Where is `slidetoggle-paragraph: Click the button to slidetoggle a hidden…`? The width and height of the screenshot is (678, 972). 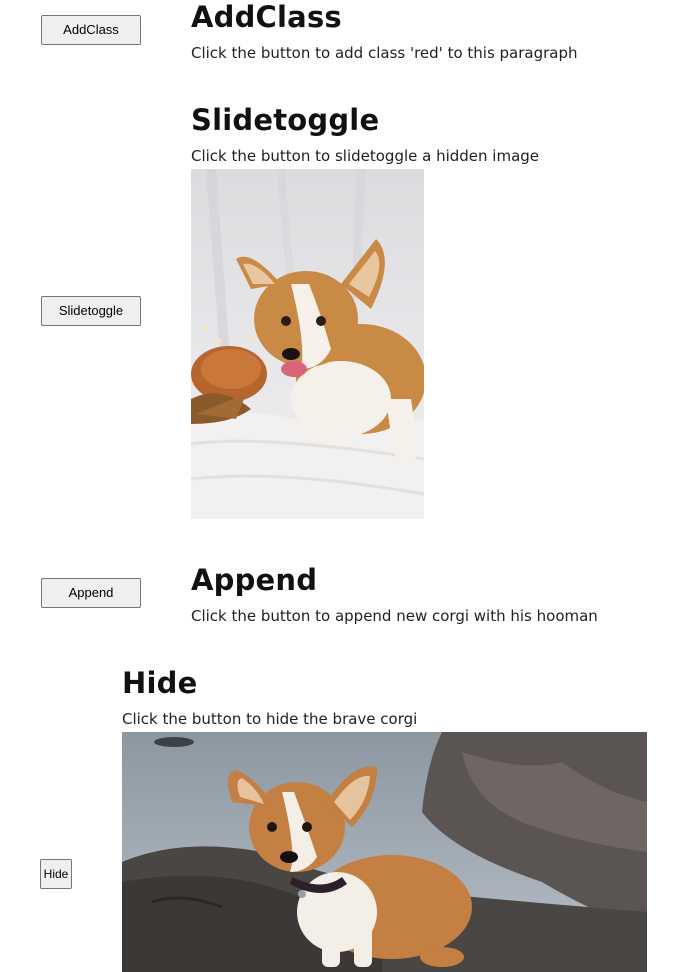
slidetoggle-paragraph: Click the button to slidetoggle a hidden… is located at coordinates (365, 156).